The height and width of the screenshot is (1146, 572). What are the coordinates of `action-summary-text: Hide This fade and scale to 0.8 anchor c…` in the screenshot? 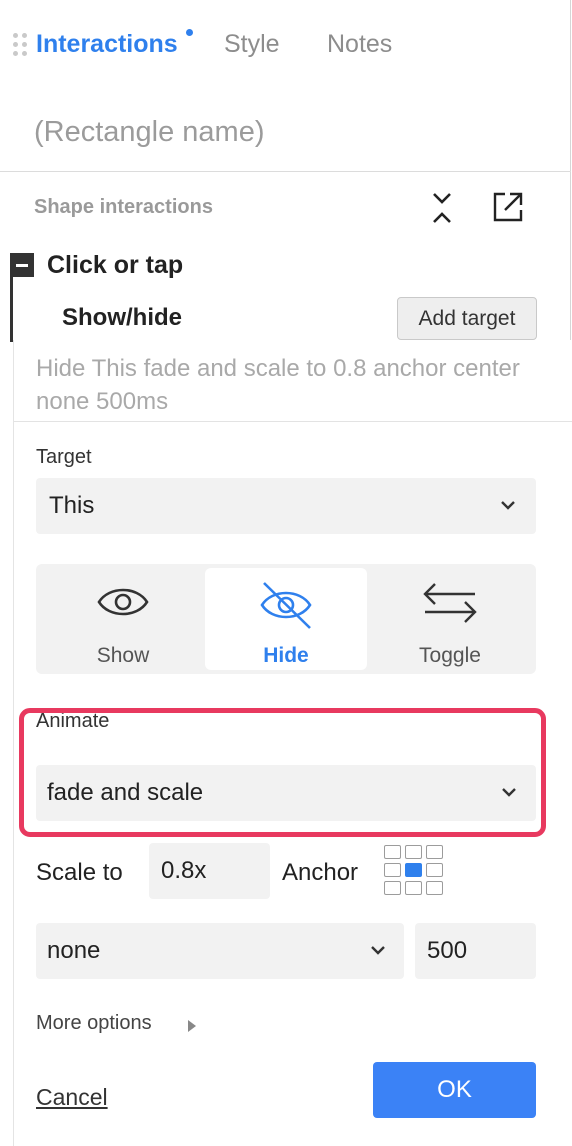 It's located at (278, 385).